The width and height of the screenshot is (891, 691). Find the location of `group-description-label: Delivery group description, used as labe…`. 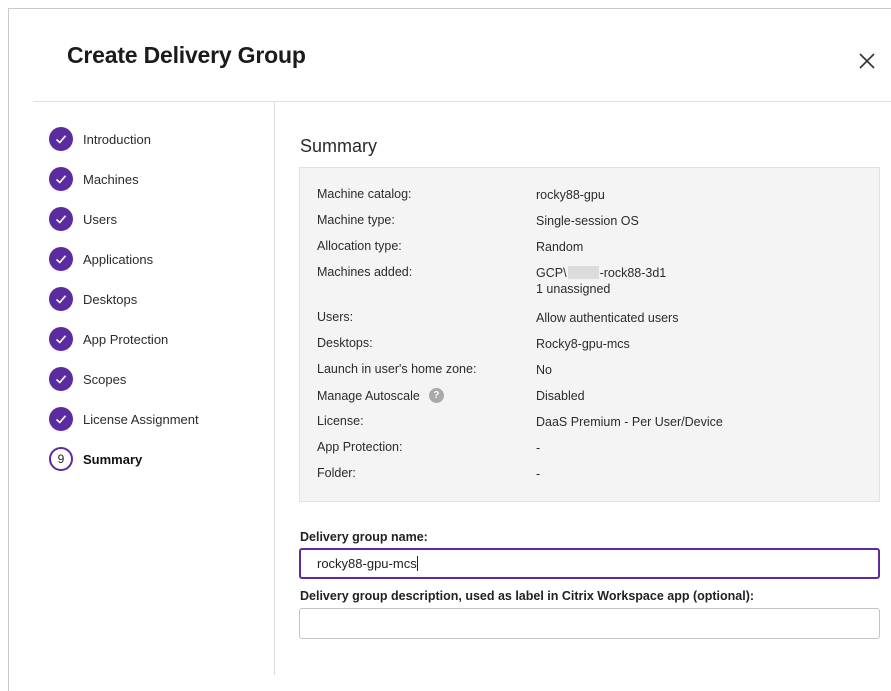

group-description-label: Delivery group description, used as labe… is located at coordinates (527, 596).